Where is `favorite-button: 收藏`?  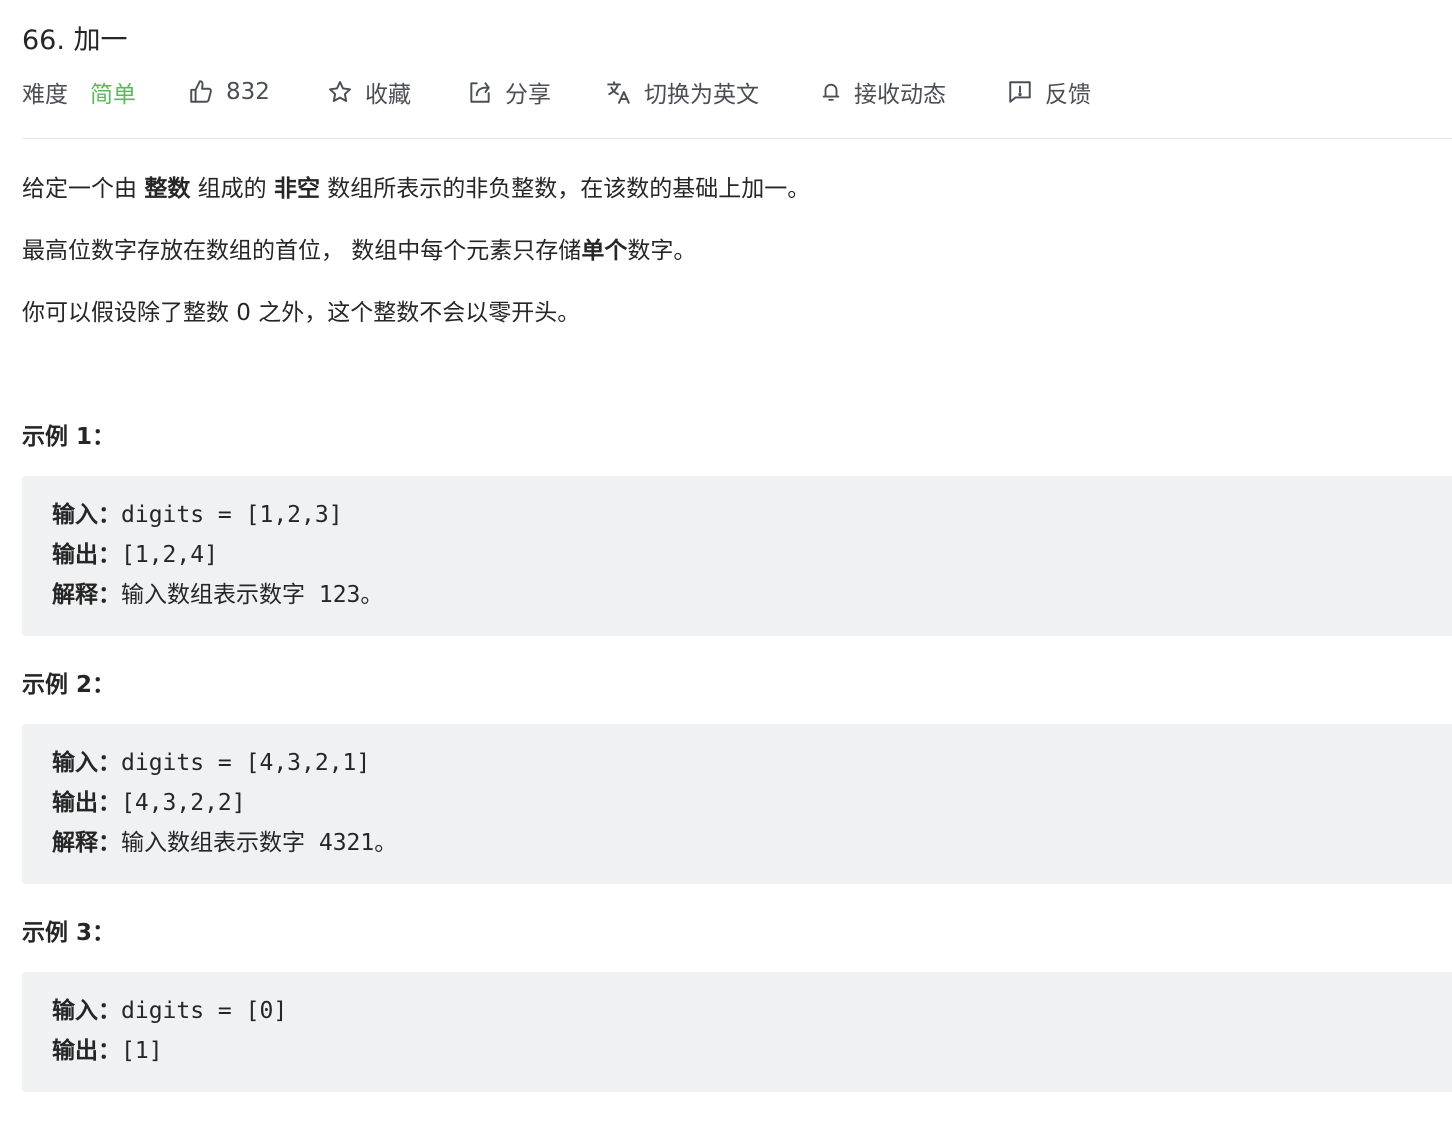 favorite-button: 收藏 is located at coordinates (369, 92).